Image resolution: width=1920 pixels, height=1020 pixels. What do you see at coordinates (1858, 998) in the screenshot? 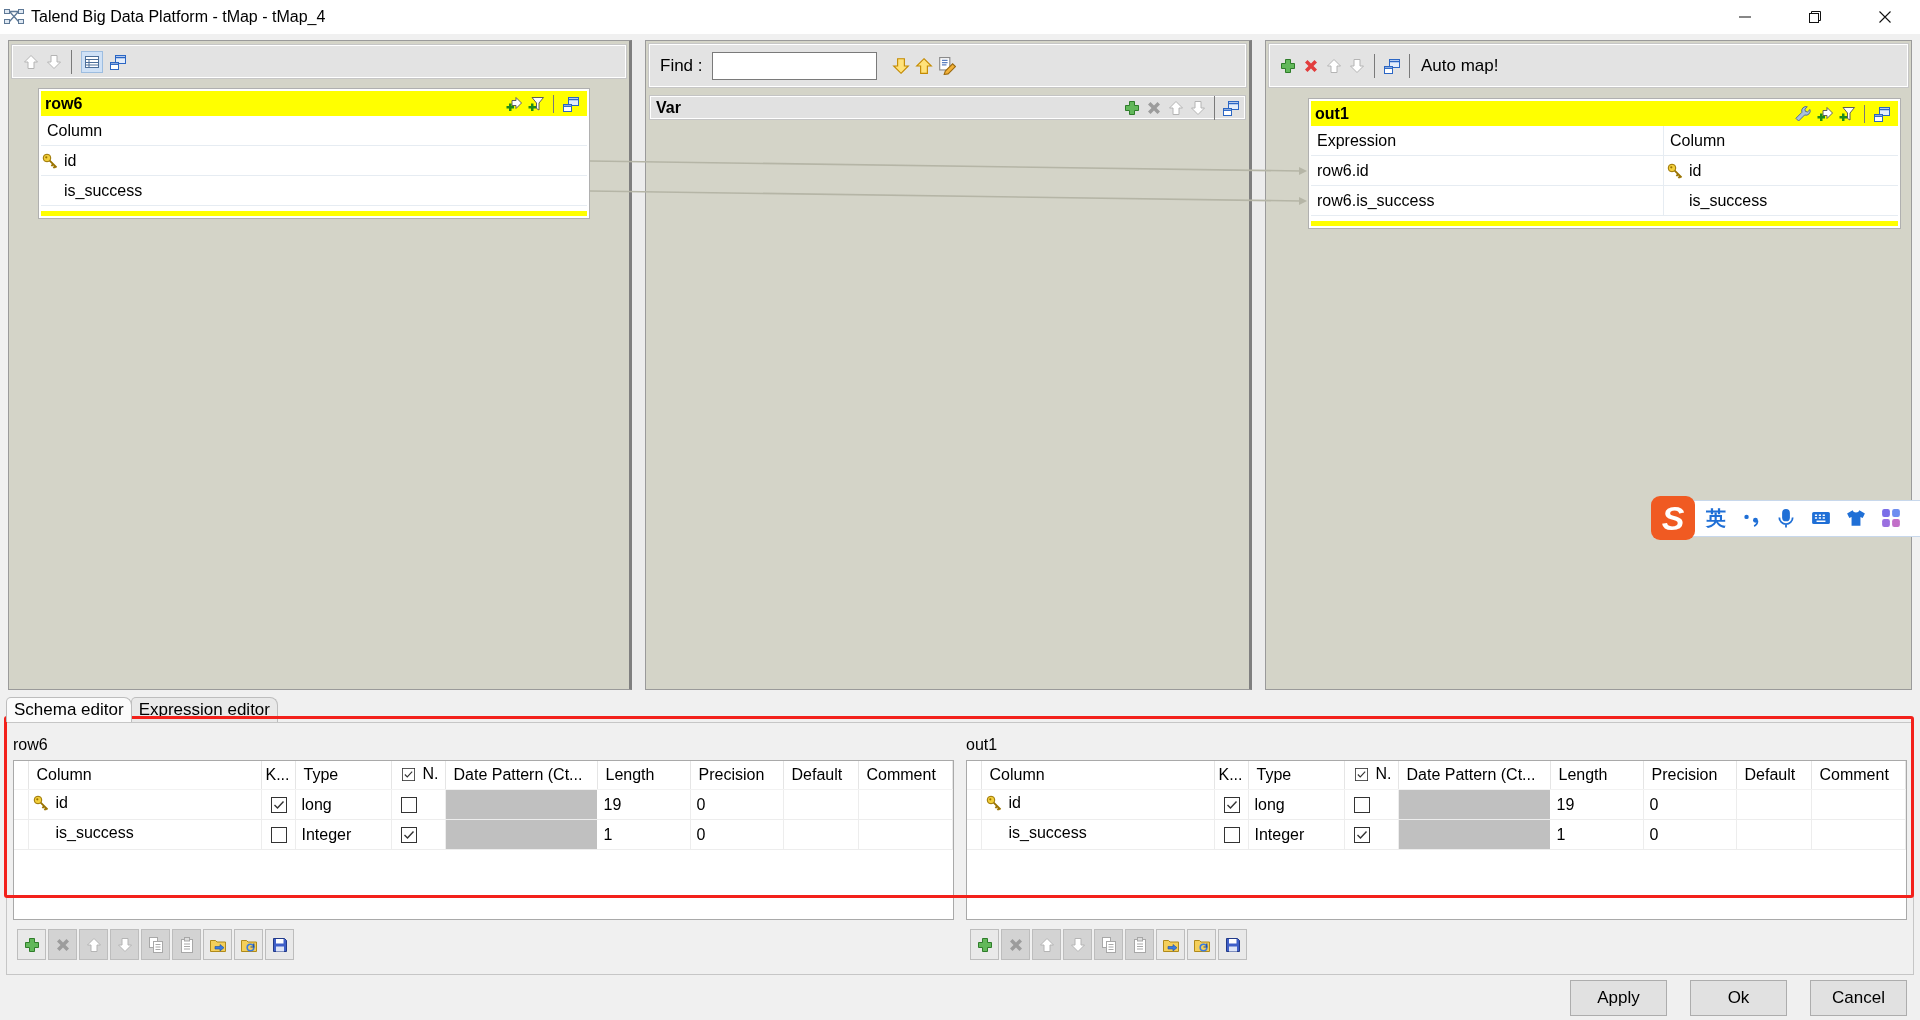
I see `dialog-button: Cancel` at bounding box center [1858, 998].